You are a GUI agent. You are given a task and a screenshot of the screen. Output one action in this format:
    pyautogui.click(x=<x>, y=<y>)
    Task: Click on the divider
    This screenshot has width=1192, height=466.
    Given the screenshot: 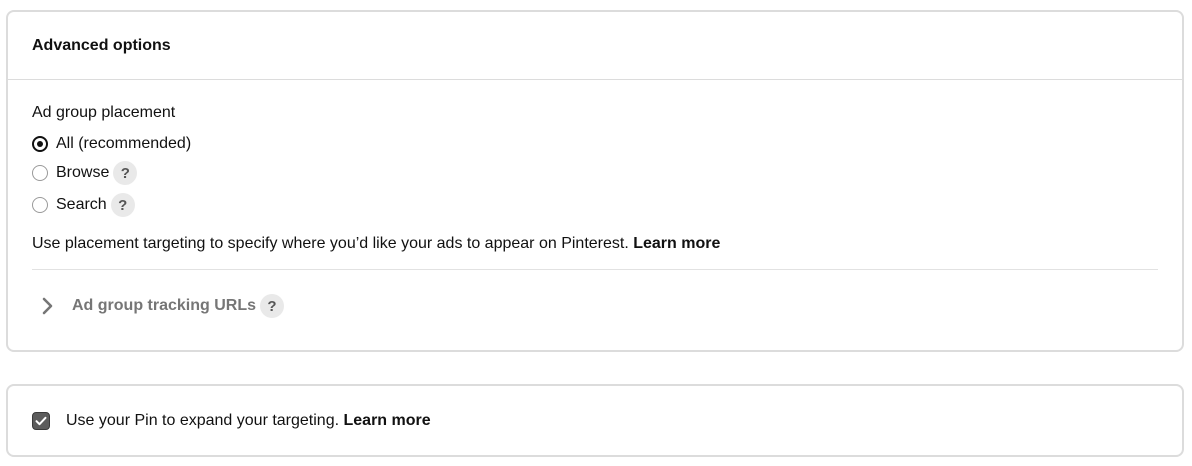 What is the action you would take?
    pyautogui.click(x=595, y=269)
    